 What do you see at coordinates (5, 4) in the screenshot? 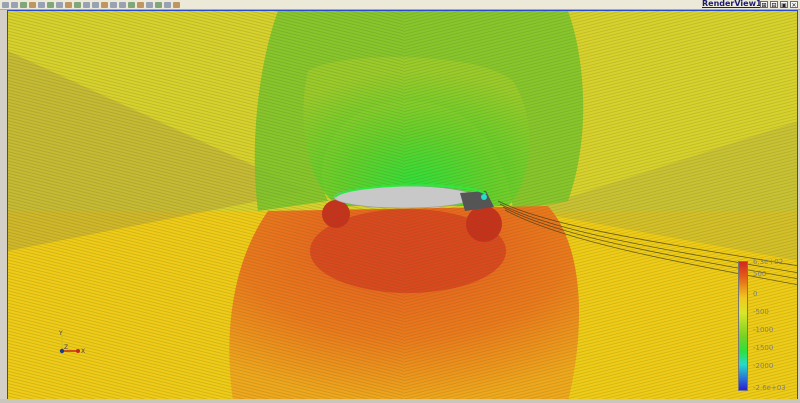
I see `reset-camera-icon` at bounding box center [5, 4].